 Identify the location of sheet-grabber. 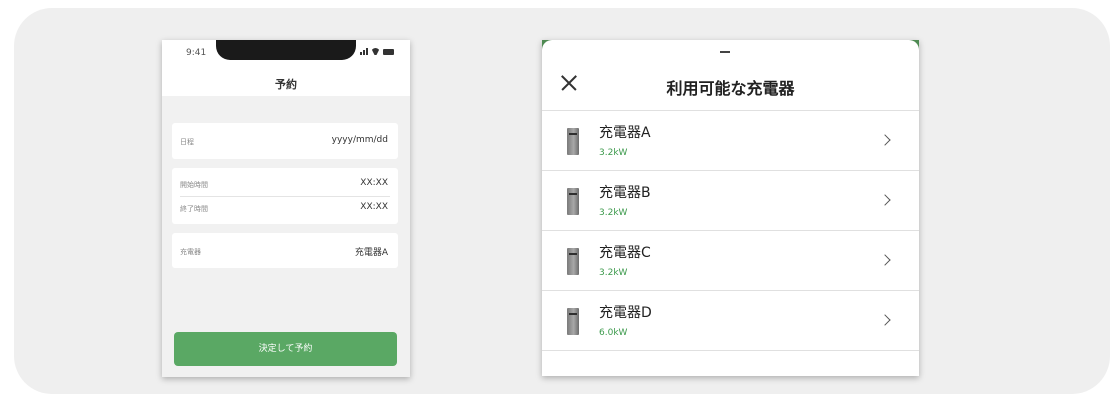
(725, 52).